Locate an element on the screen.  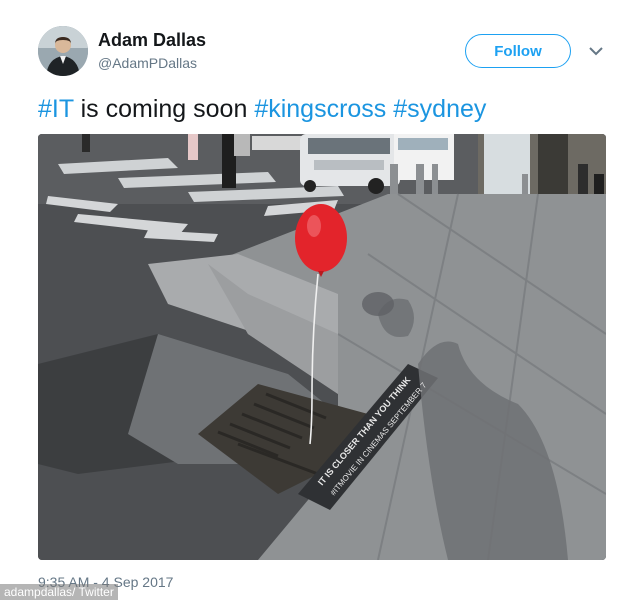
hashtag-link: #kingscross is located at coordinates (320, 109).